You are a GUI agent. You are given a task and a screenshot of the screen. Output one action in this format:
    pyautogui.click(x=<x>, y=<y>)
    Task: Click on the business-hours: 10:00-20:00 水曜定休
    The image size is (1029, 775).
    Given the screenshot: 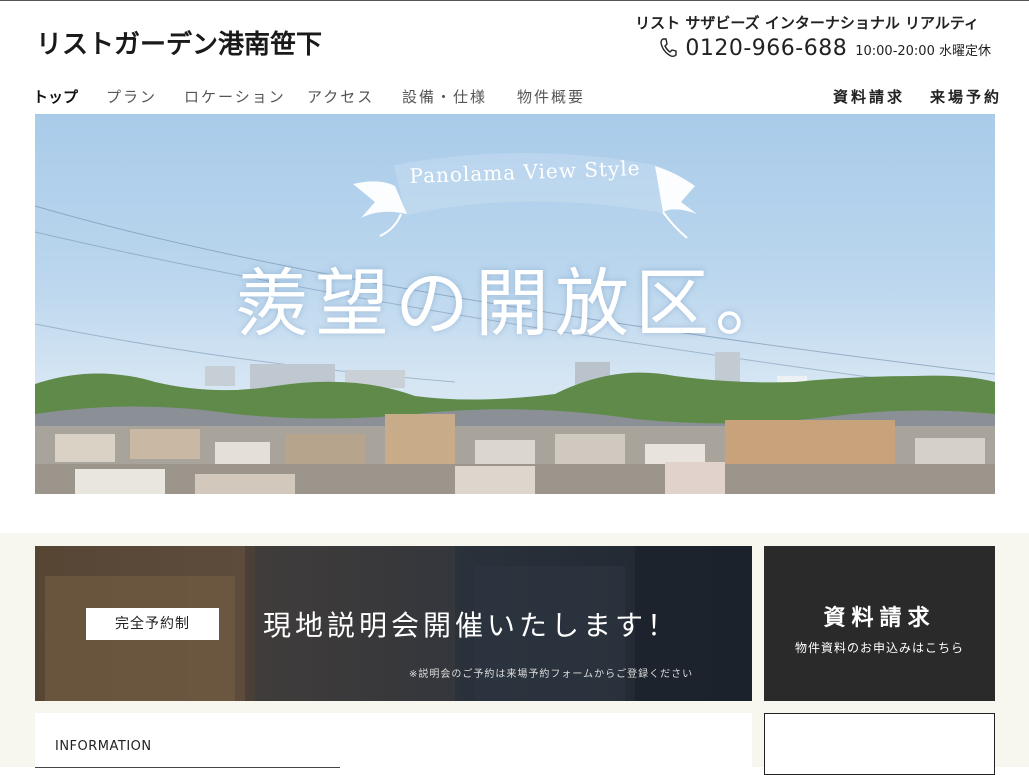 What is the action you would take?
    pyautogui.click(x=923, y=51)
    